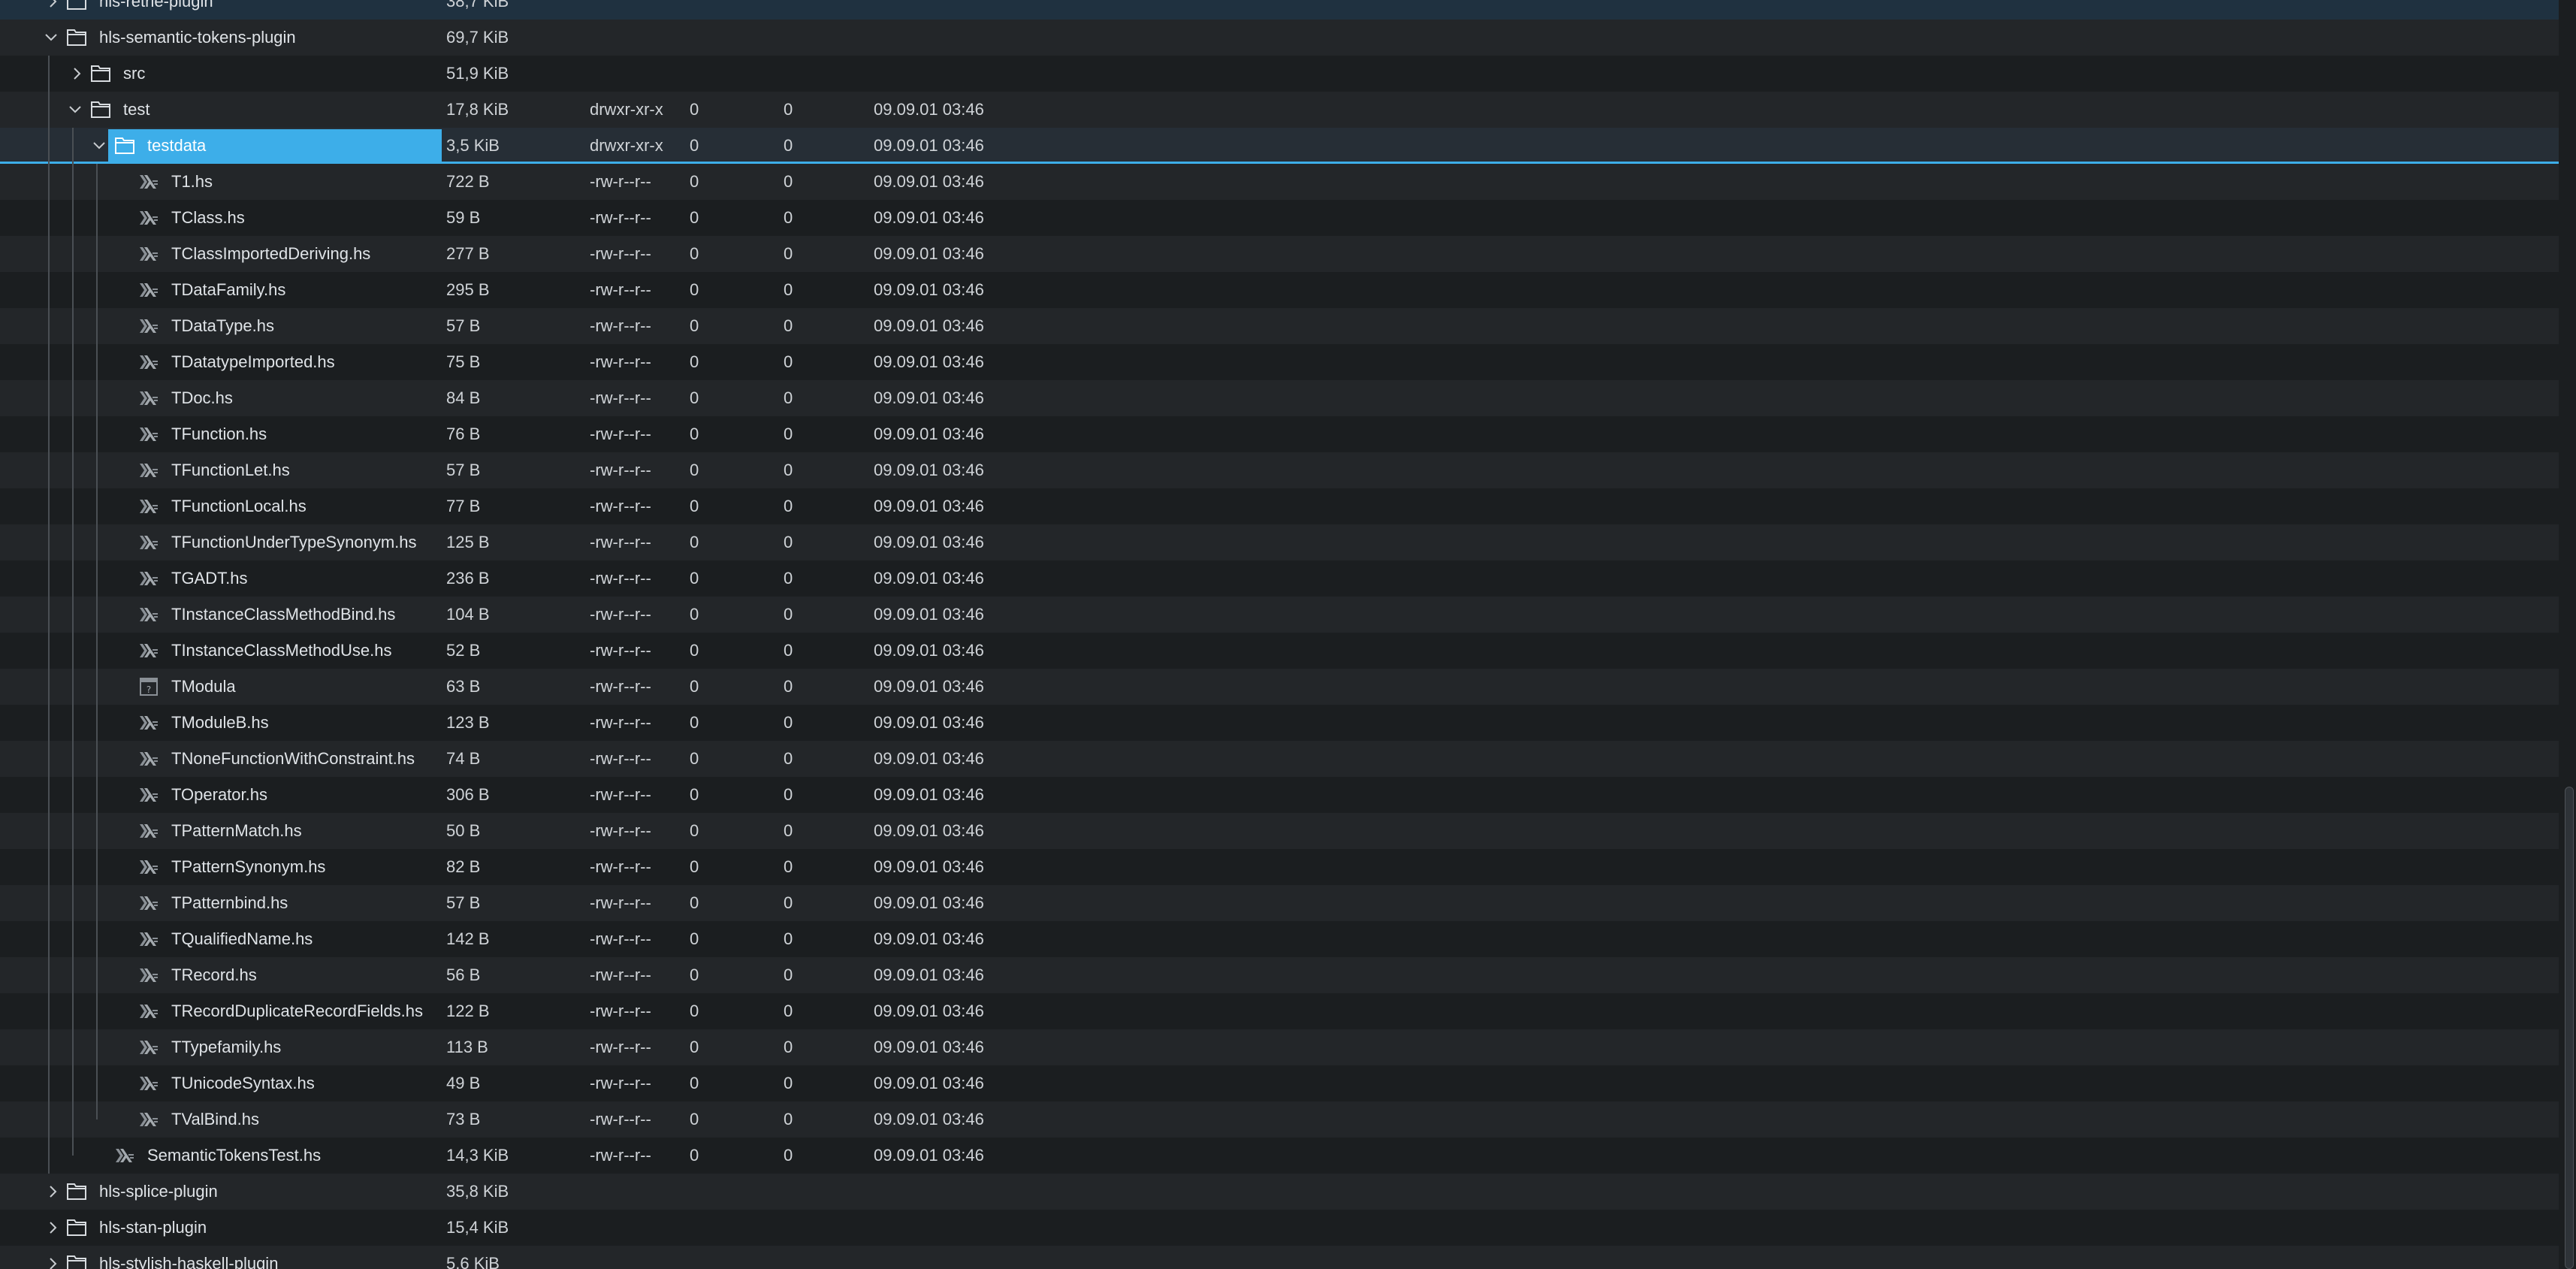 The height and width of the screenshot is (1269, 2576). Describe the element at coordinates (1279, 975) in the screenshot. I see `tree-row-trecord-hs: TRecord.hs 56 B -rw-r--r-- 0 0 09.09.01 03:46` at that location.